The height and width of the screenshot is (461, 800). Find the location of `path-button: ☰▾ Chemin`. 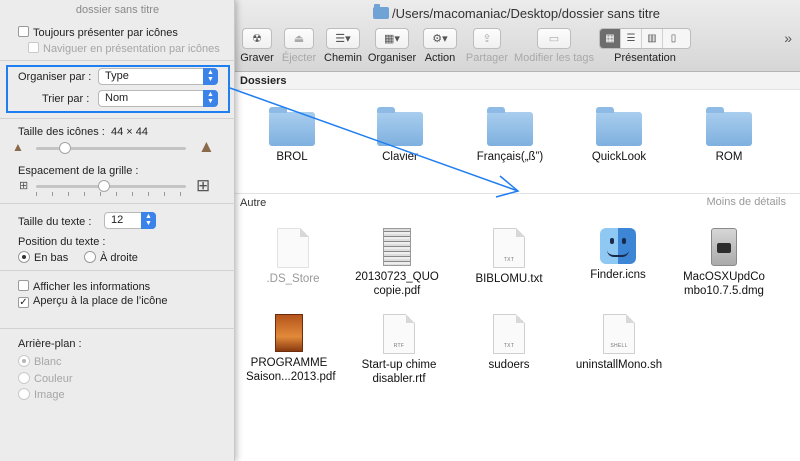

path-button: ☰▾ Chemin is located at coordinates (343, 46).